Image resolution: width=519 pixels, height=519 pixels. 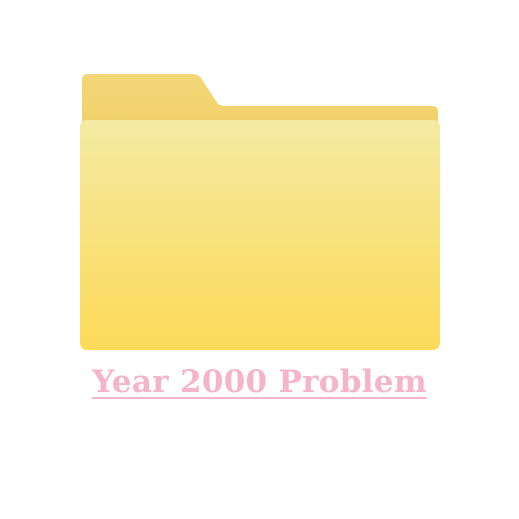 I want to click on folder-name-label: Year 2000 Problem, so click(x=259, y=382).